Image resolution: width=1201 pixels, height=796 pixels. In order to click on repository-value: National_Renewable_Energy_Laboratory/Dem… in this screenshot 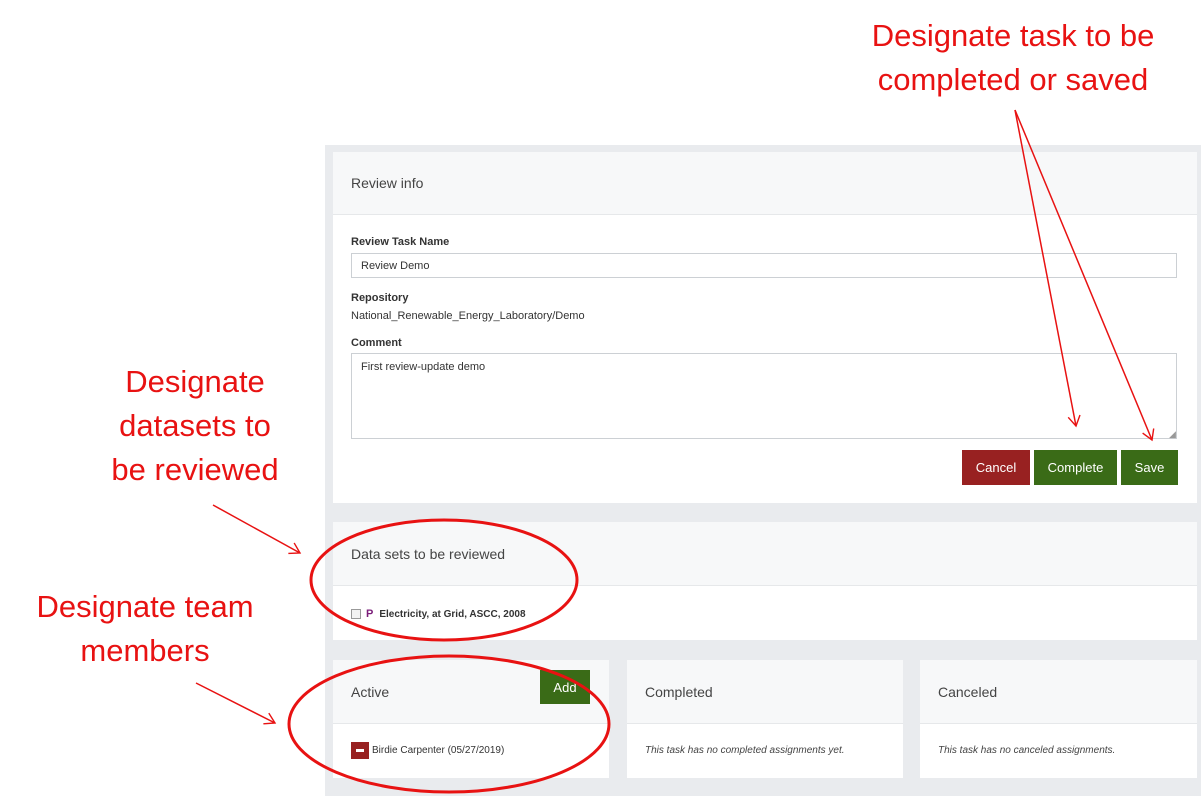, I will do `click(468, 316)`.